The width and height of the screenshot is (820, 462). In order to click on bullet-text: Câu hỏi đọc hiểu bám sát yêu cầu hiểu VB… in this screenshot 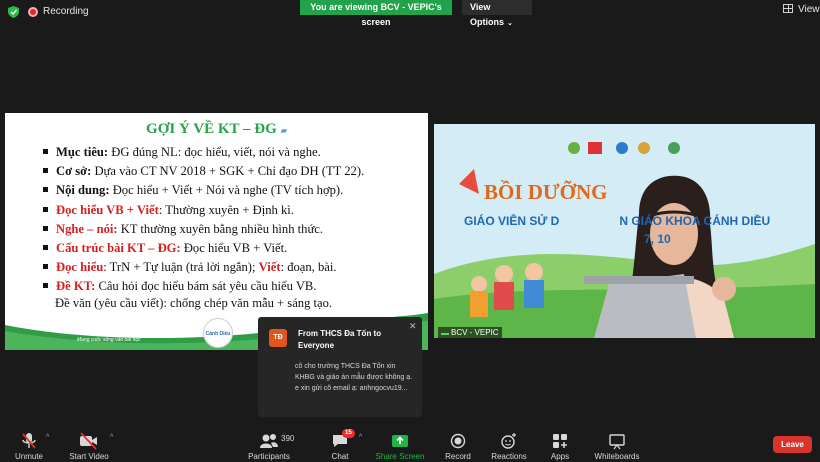, I will do `click(206, 286)`.